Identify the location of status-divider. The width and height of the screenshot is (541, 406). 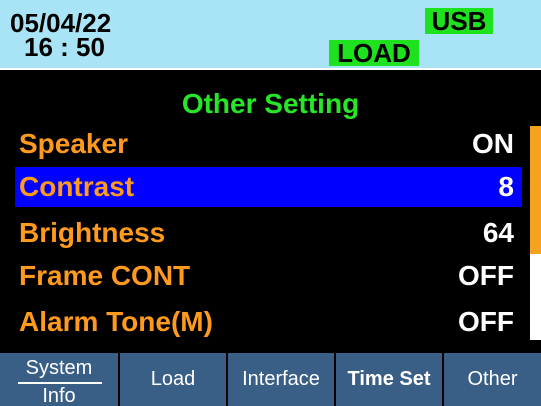
(270, 69).